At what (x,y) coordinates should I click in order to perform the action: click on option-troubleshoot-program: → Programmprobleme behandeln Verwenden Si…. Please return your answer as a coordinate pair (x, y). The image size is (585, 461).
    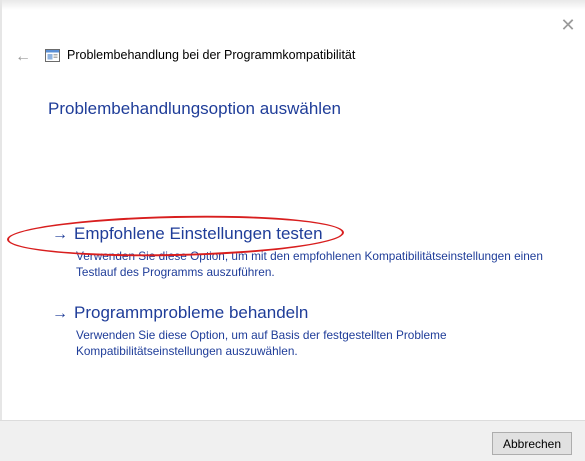
    Looking at the image, I should click on (312, 330).